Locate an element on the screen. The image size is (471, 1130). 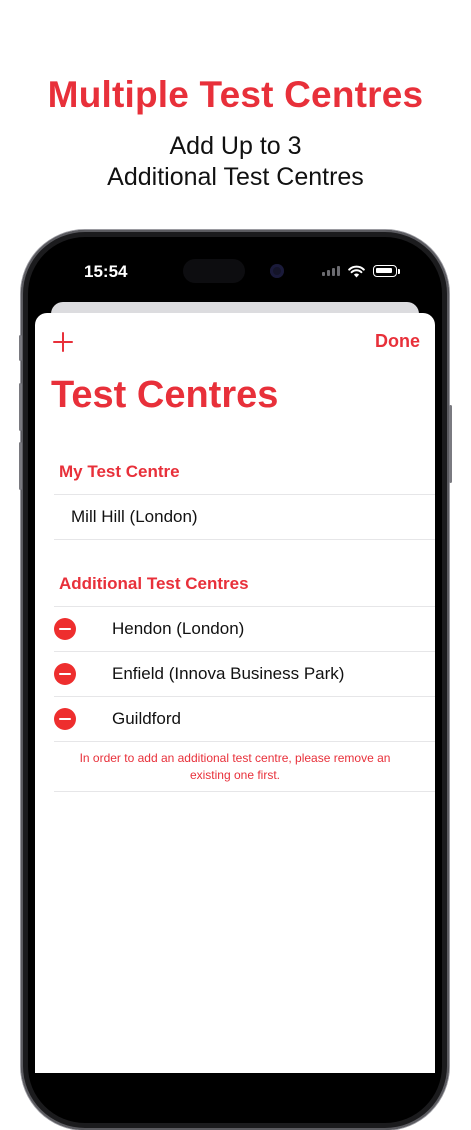
section-header-additional-test-centres: Additional Test Centres is located at coordinates (154, 583).